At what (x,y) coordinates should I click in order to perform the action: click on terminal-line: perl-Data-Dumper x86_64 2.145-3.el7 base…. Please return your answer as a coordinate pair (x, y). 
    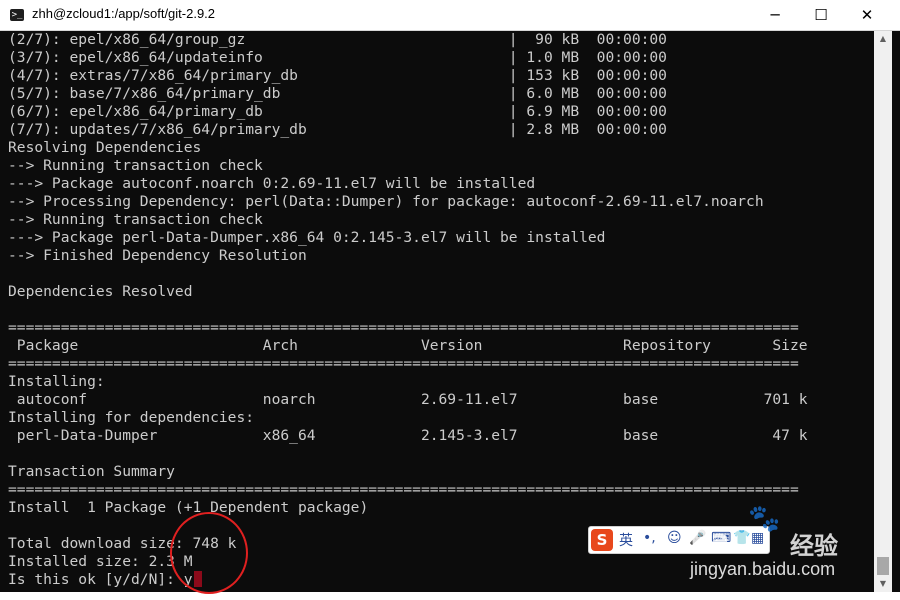
    Looking at the image, I should click on (408, 435).